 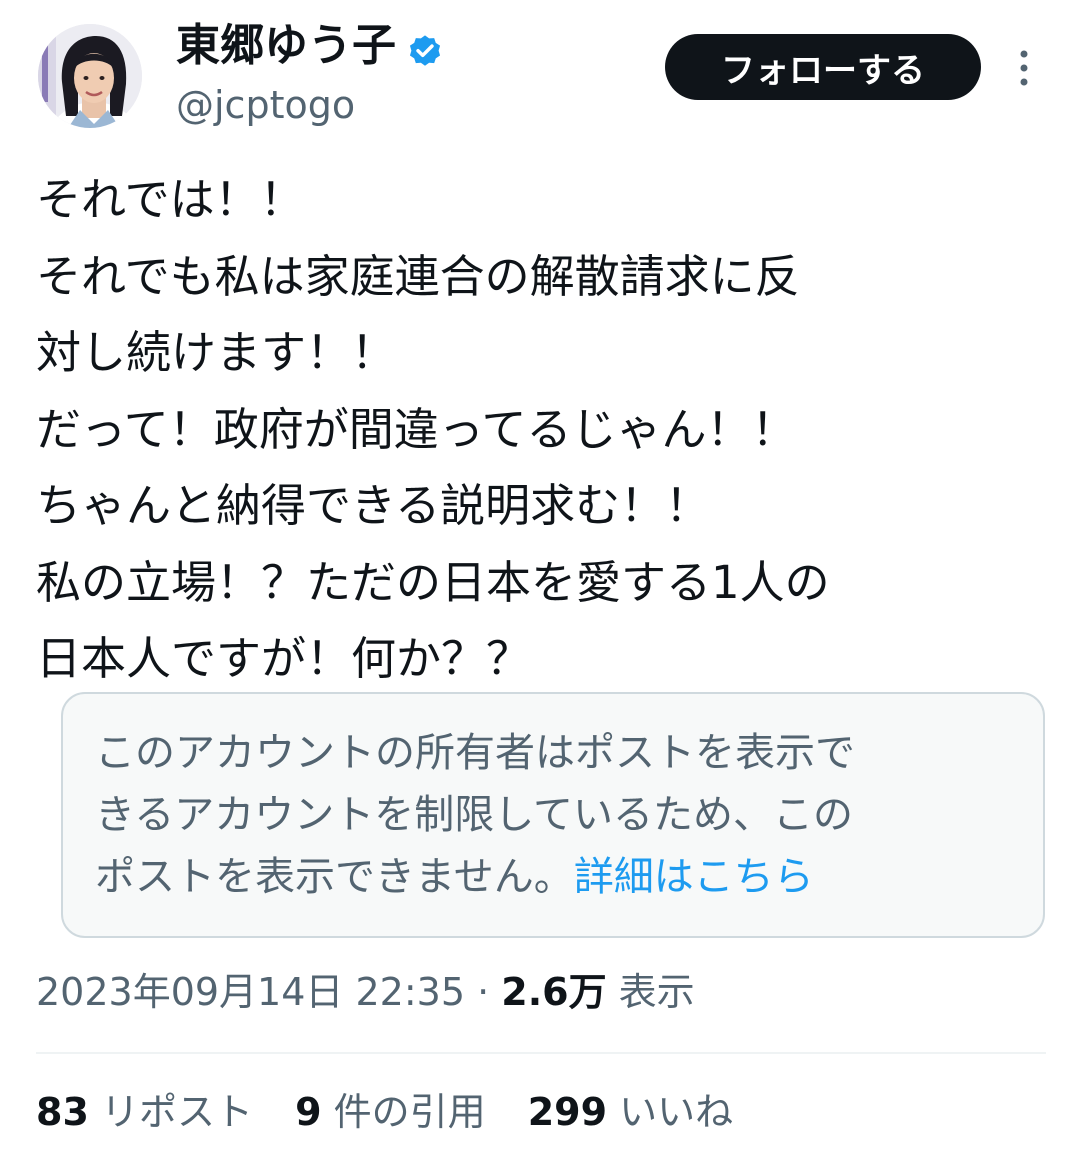 I want to click on follow-button: フォローする, so click(x=823, y=67).